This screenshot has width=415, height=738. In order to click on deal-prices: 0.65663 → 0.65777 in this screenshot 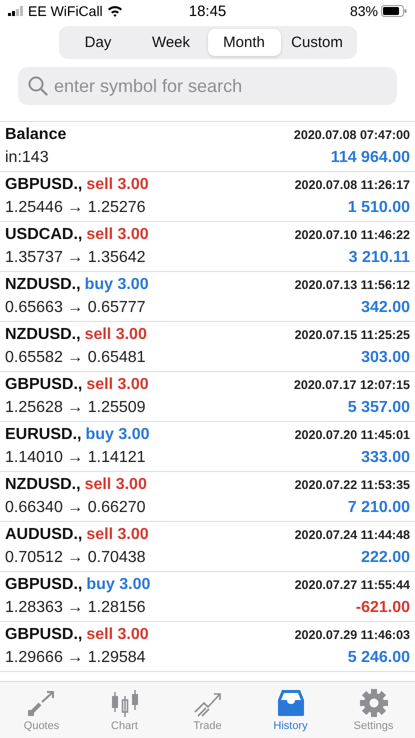, I will do `click(75, 308)`.